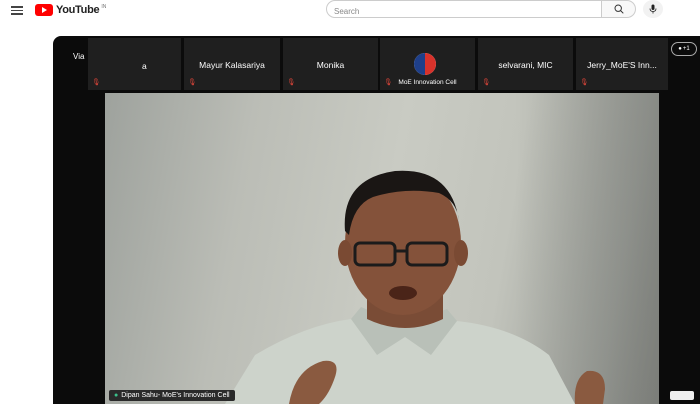 Image resolution: width=700 pixels, height=404 pixels. I want to click on participant-count-button: ● +1, so click(684, 49).